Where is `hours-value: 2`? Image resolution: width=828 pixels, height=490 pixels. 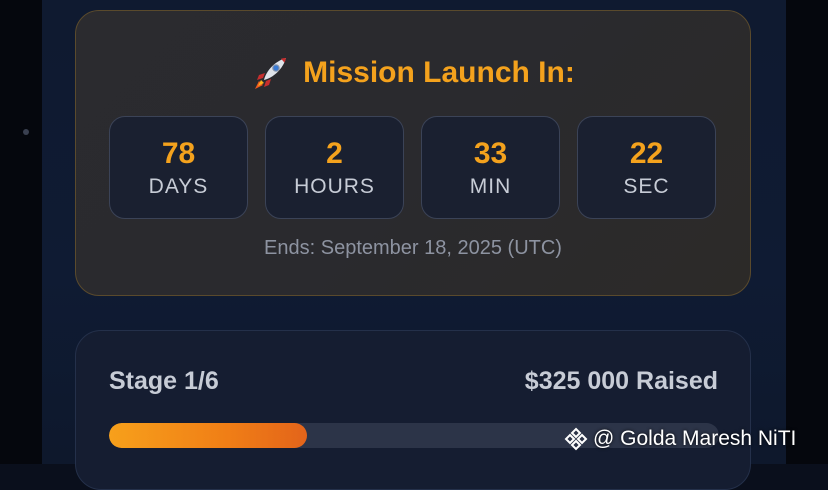 hours-value: 2 is located at coordinates (334, 153).